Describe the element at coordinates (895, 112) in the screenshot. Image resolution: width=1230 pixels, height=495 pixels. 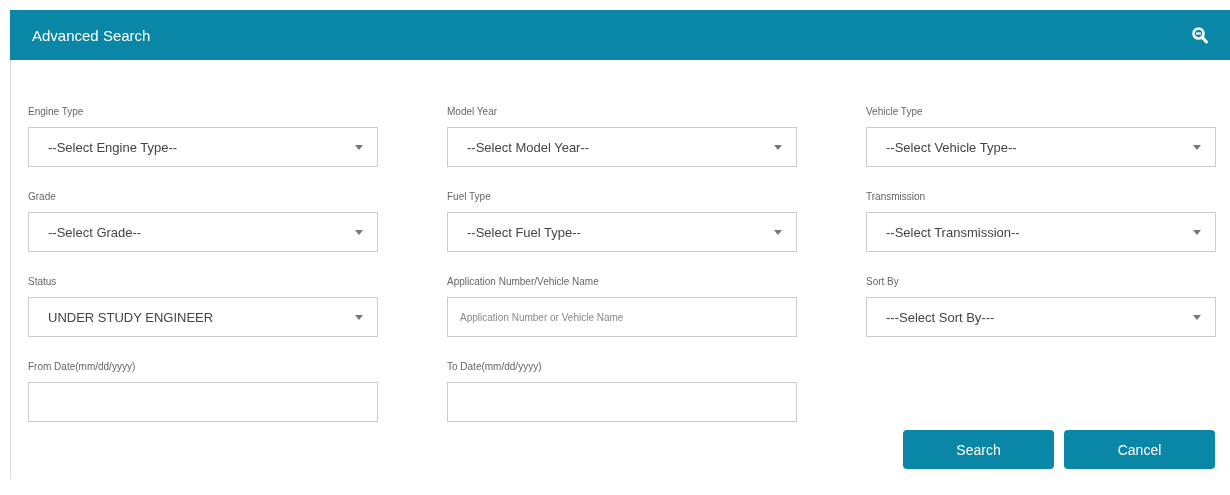
I see `field-label: Vehicle Type` at that location.